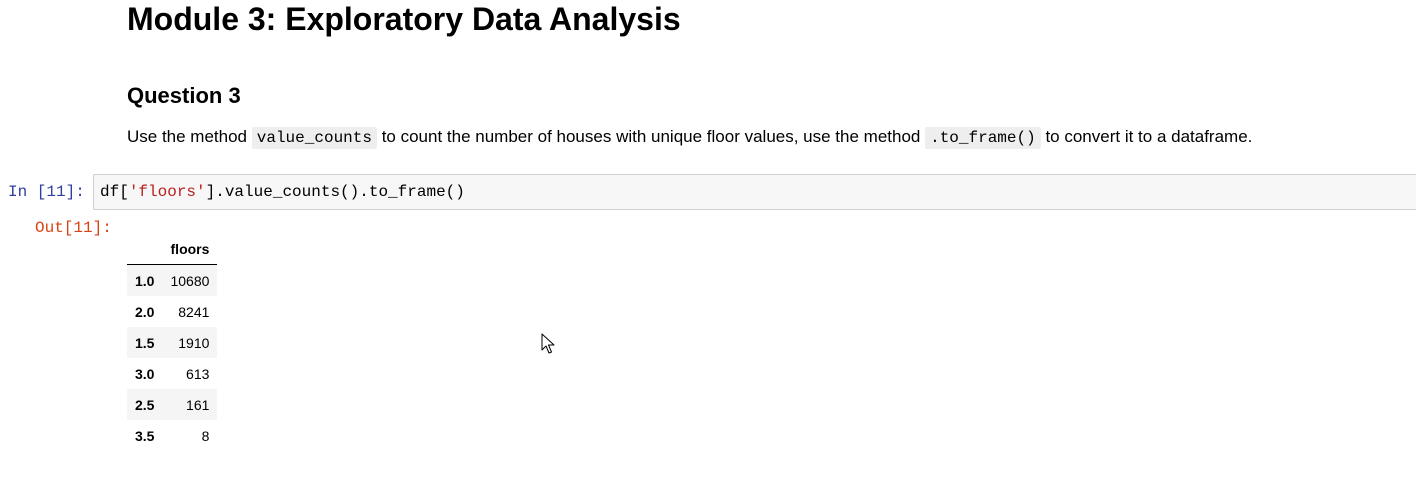  What do you see at coordinates (145, 435) in the screenshot?
I see `row-index: 3.5` at bounding box center [145, 435].